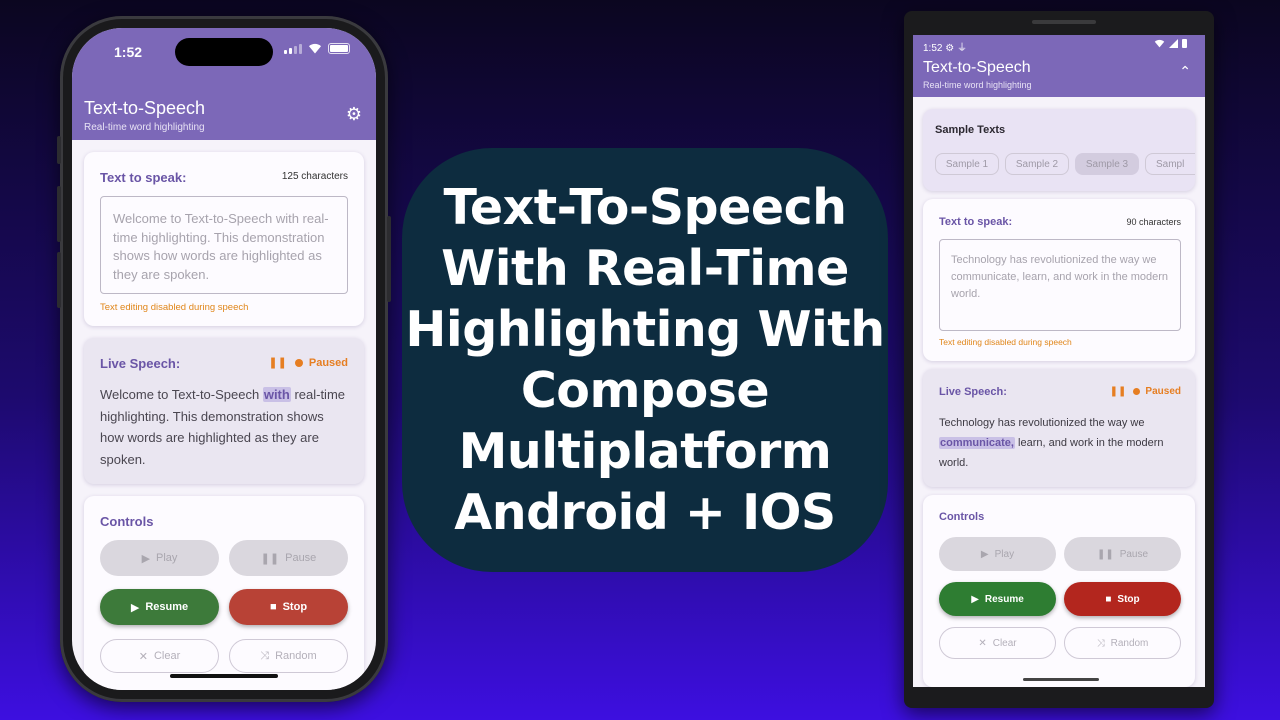  I want to click on spoken-text-before: Technology has revolutionized the way we, so click(1042, 423).